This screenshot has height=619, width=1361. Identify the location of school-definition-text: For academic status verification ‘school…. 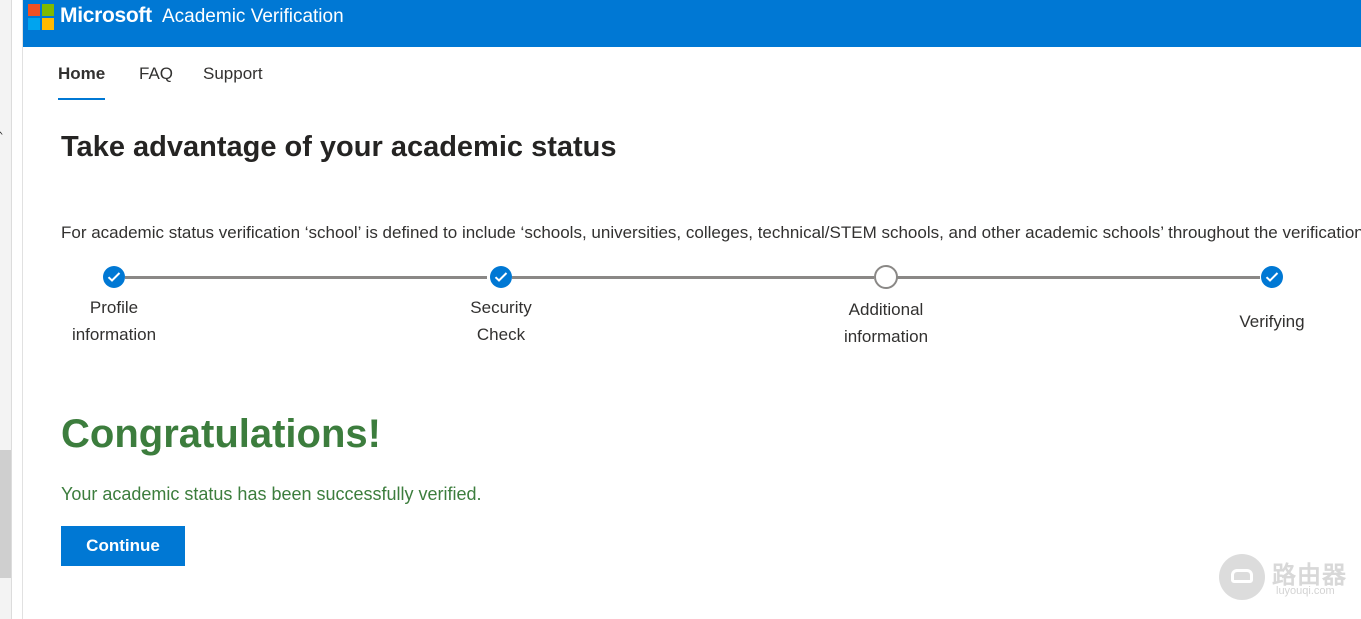
(711, 232).